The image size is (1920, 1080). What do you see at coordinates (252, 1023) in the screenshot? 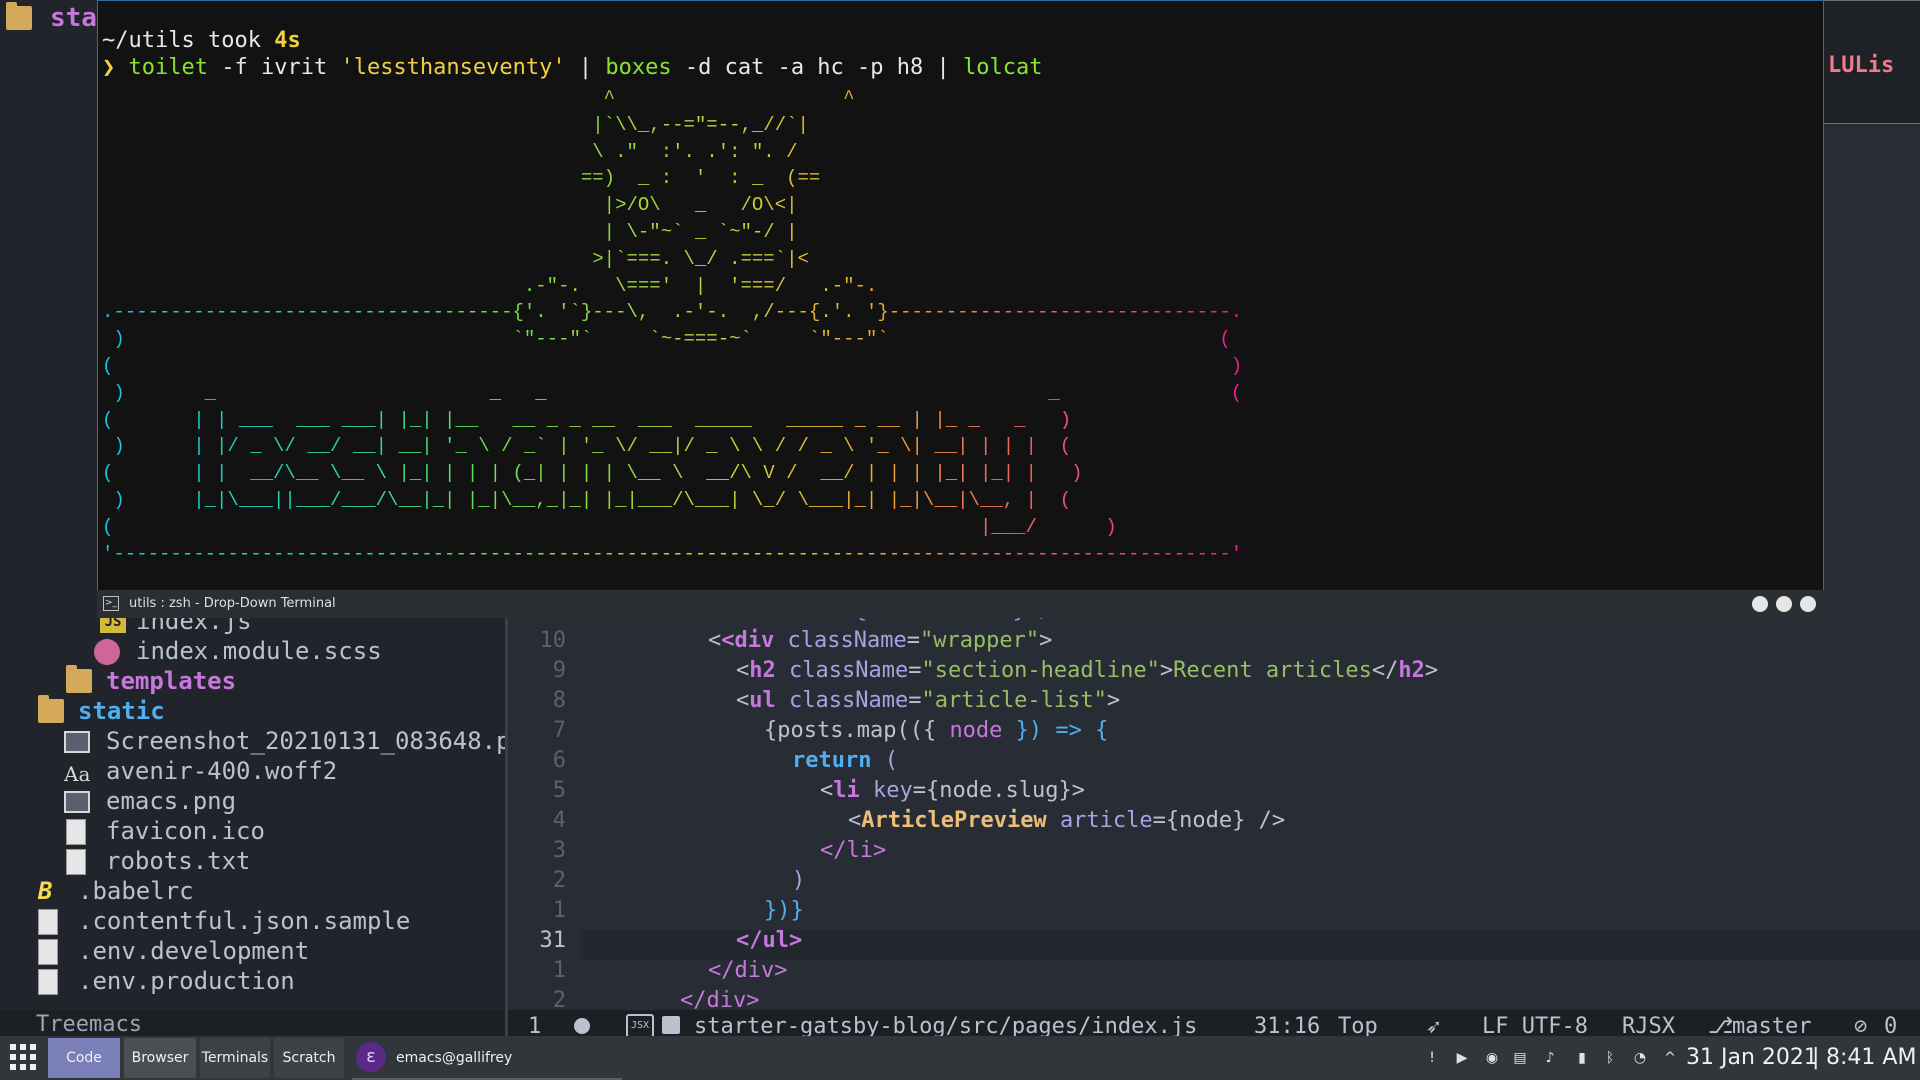
I see `treemacs-modeline: Treemacs` at bounding box center [252, 1023].